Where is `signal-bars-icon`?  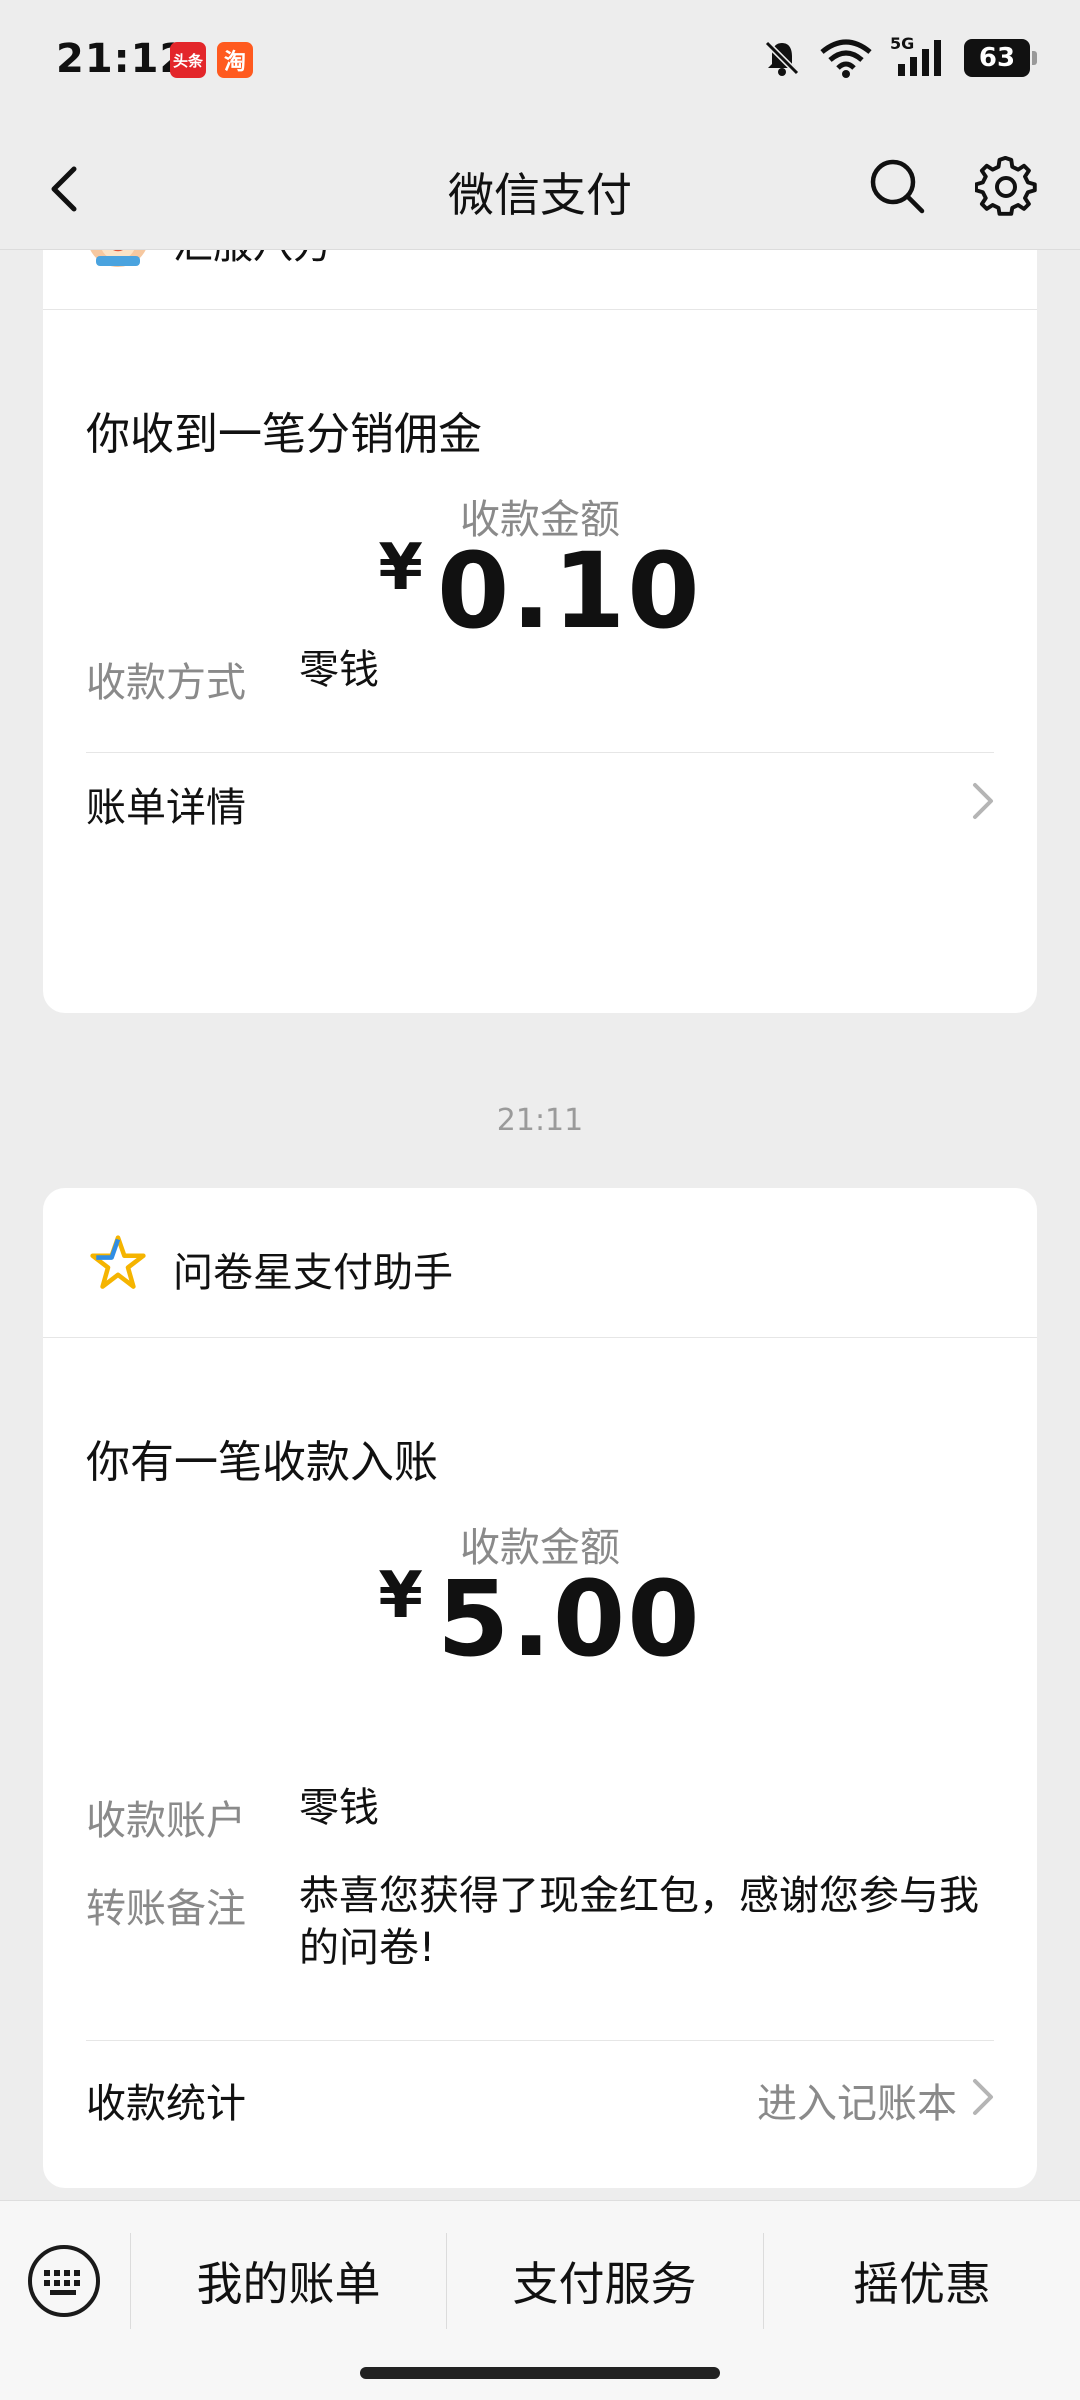
signal-bars-icon is located at coordinates (919, 58).